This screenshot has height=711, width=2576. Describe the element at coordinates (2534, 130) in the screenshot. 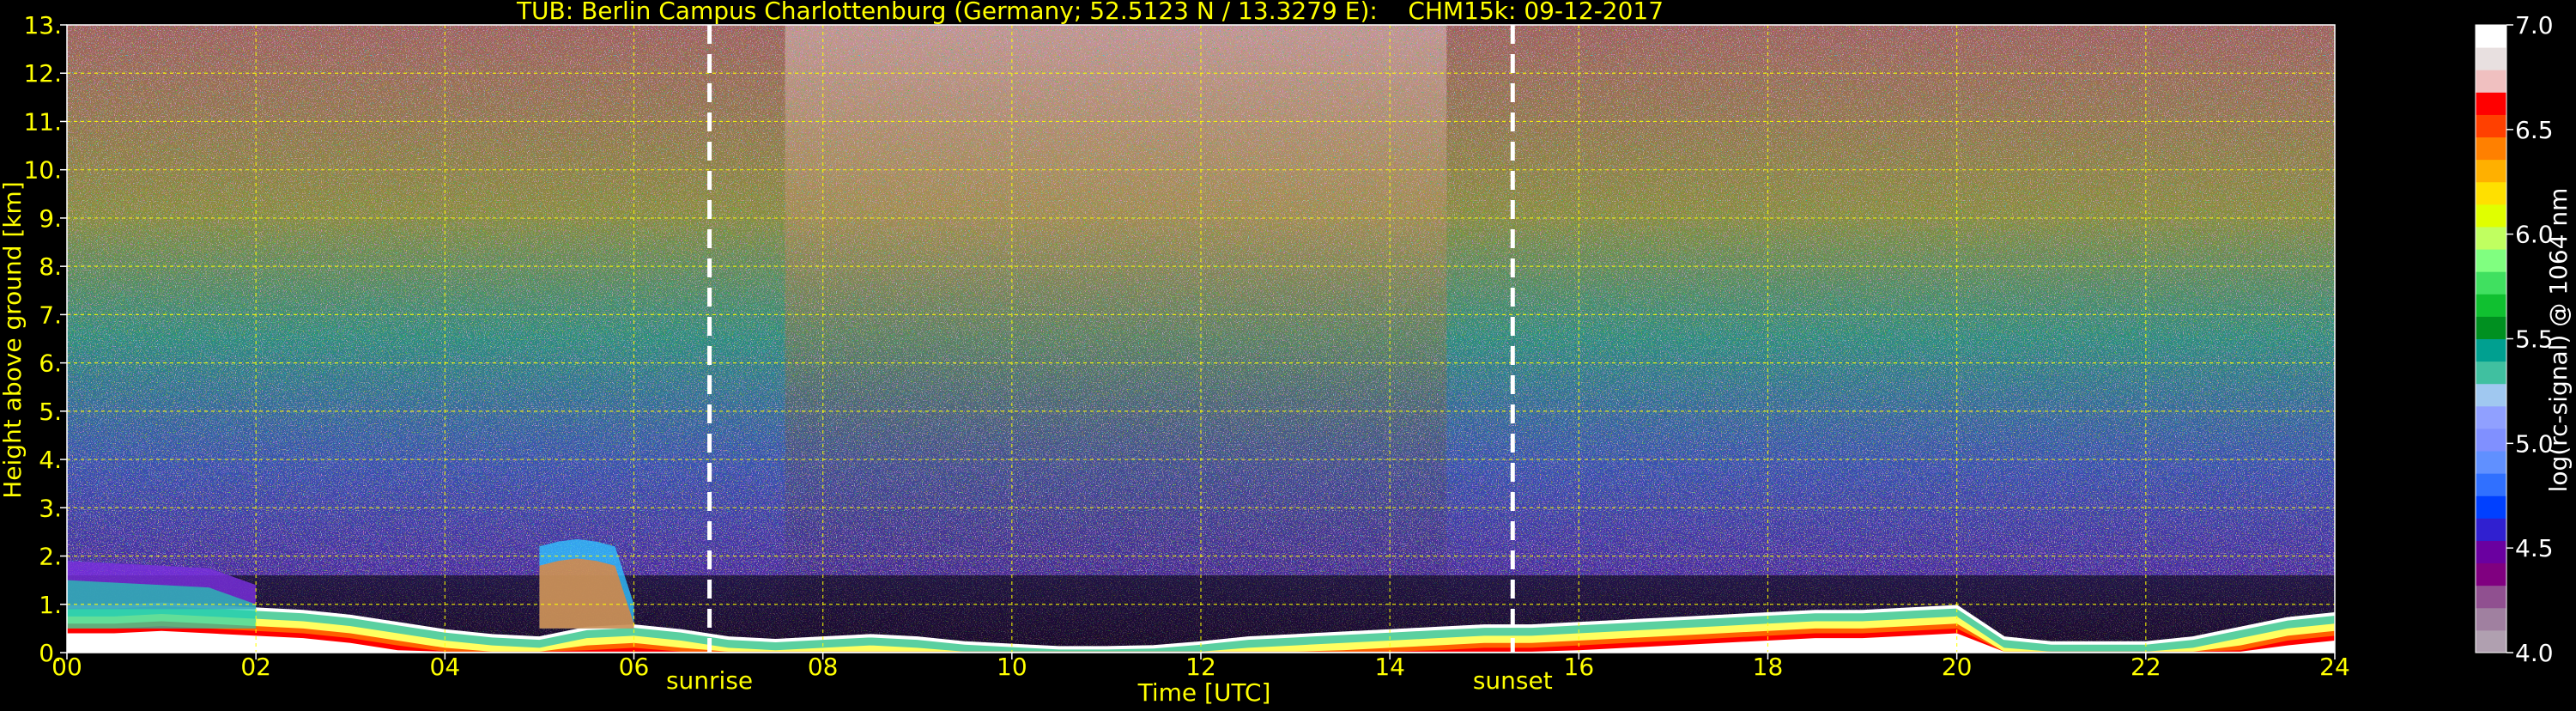

I see `colorbar-tick-label: 6.5` at that location.